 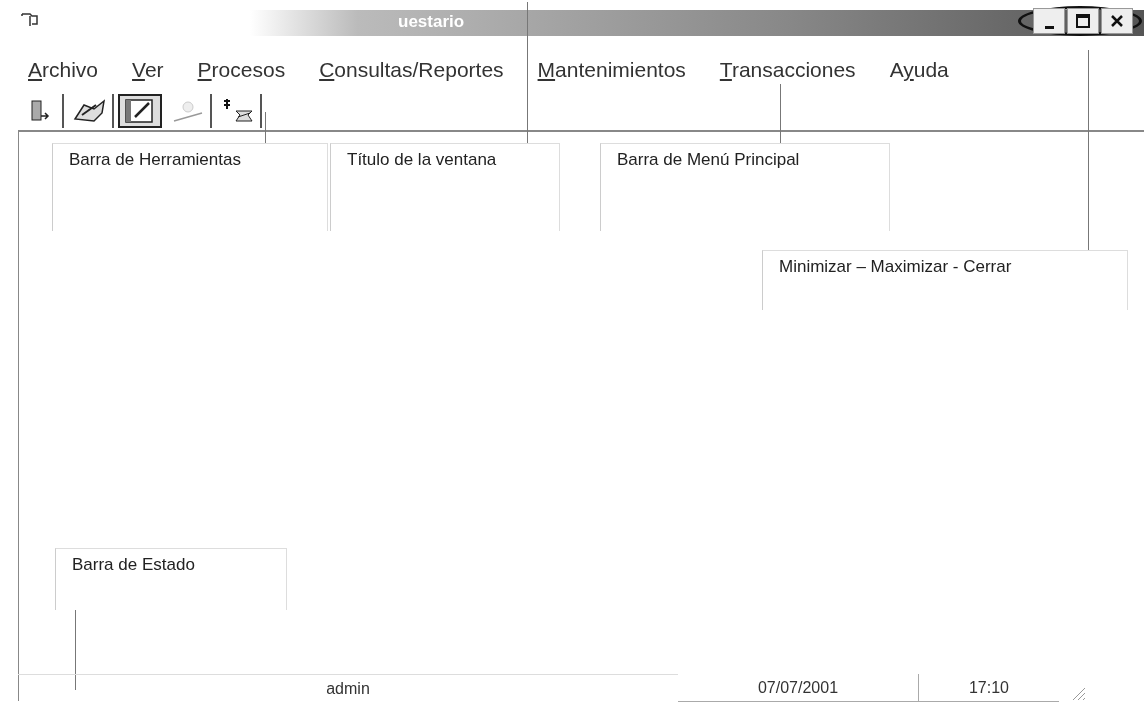 What do you see at coordinates (348, 688) in the screenshot?
I see `status-user: admin` at bounding box center [348, 688].